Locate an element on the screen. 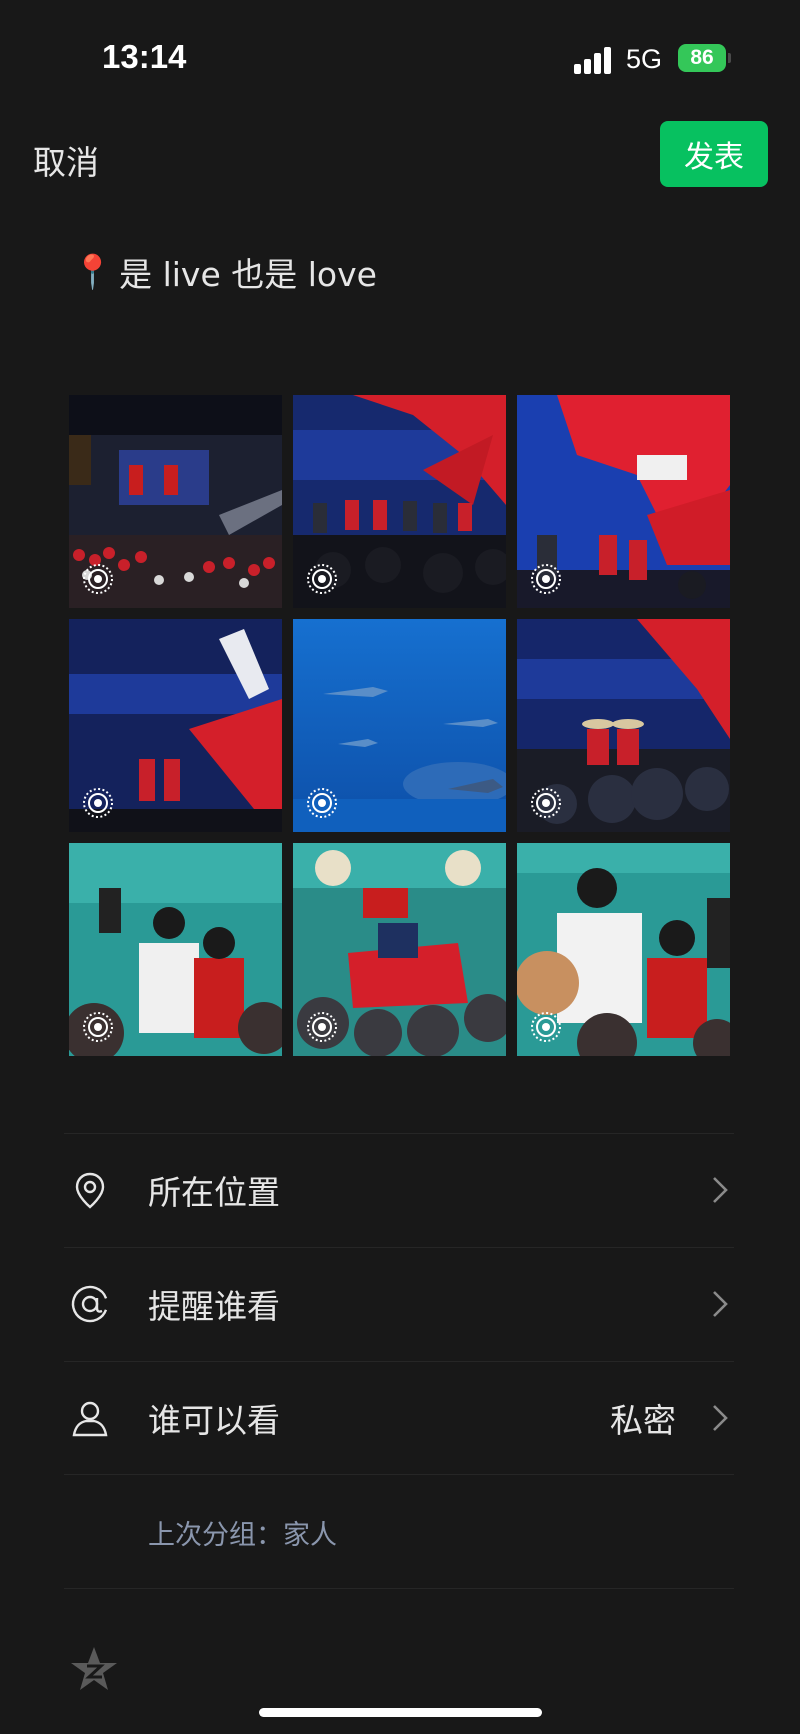  post-button: 发表 is located at coordinates (714, 154).